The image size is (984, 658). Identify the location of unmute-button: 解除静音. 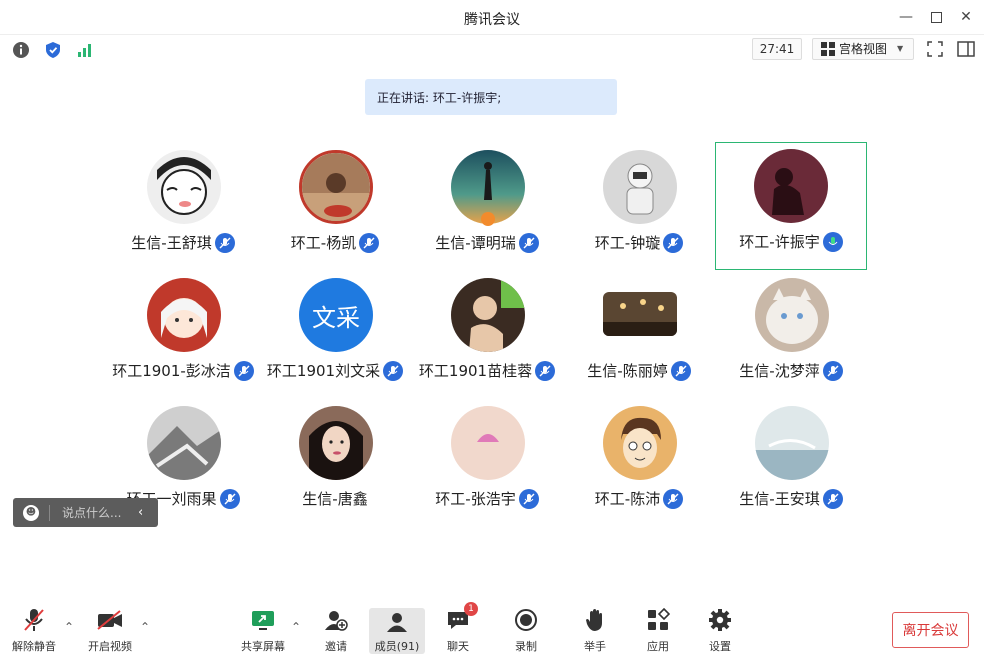
(34, 631).